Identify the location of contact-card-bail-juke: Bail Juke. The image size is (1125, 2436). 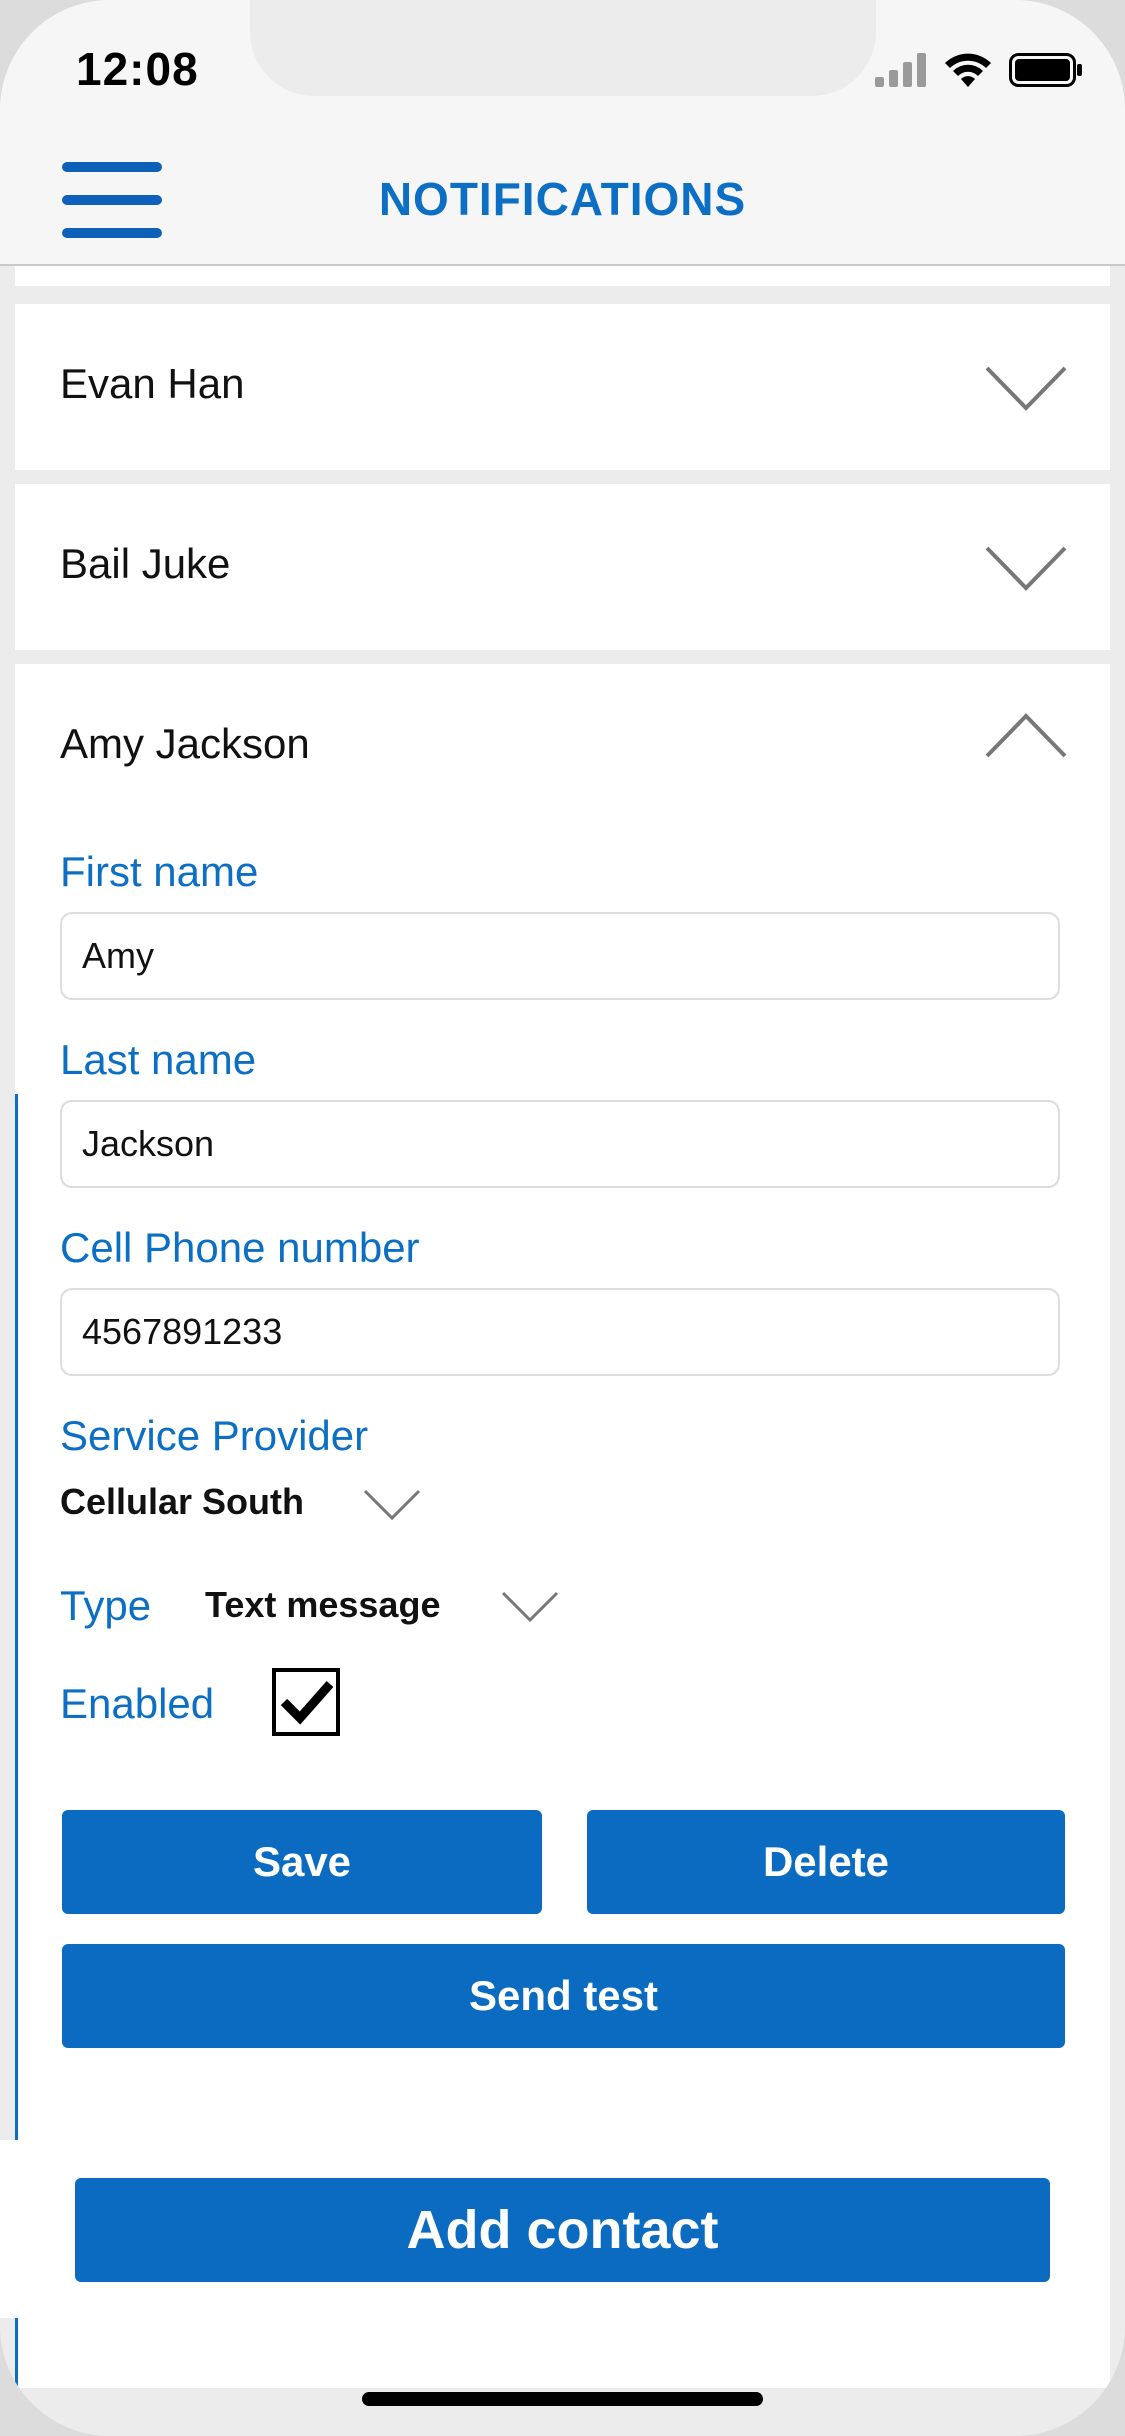
(562, 567).